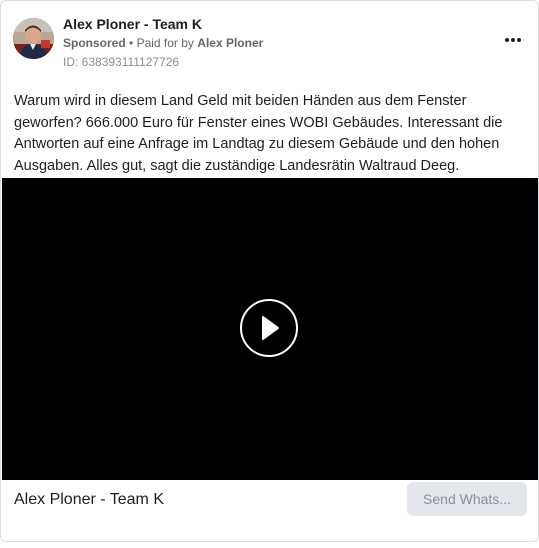 The width and height of the screenshot is (539, 548). I want to click on footer-page-name: Alex Ploner - Team K, so click(89, 499).